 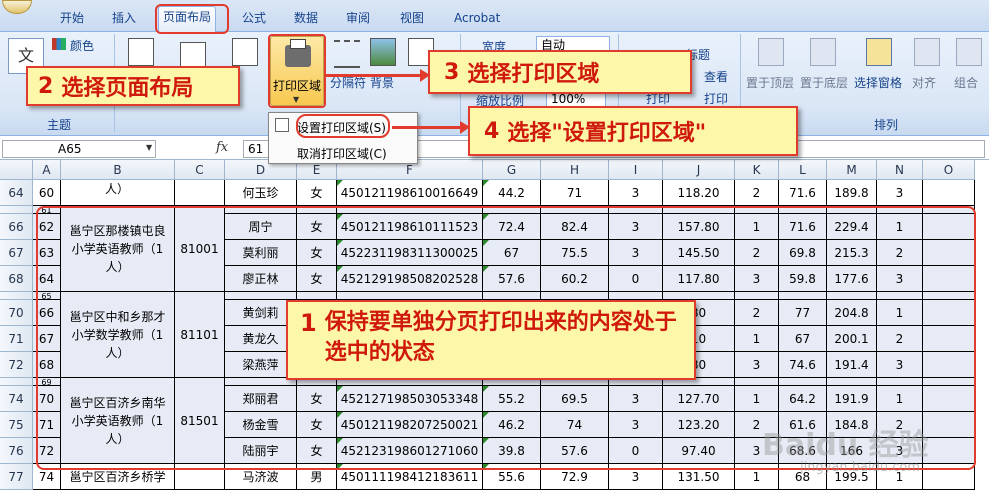 I want to click on tab-acrobat: Acrobat, so click(x=477, y=19).